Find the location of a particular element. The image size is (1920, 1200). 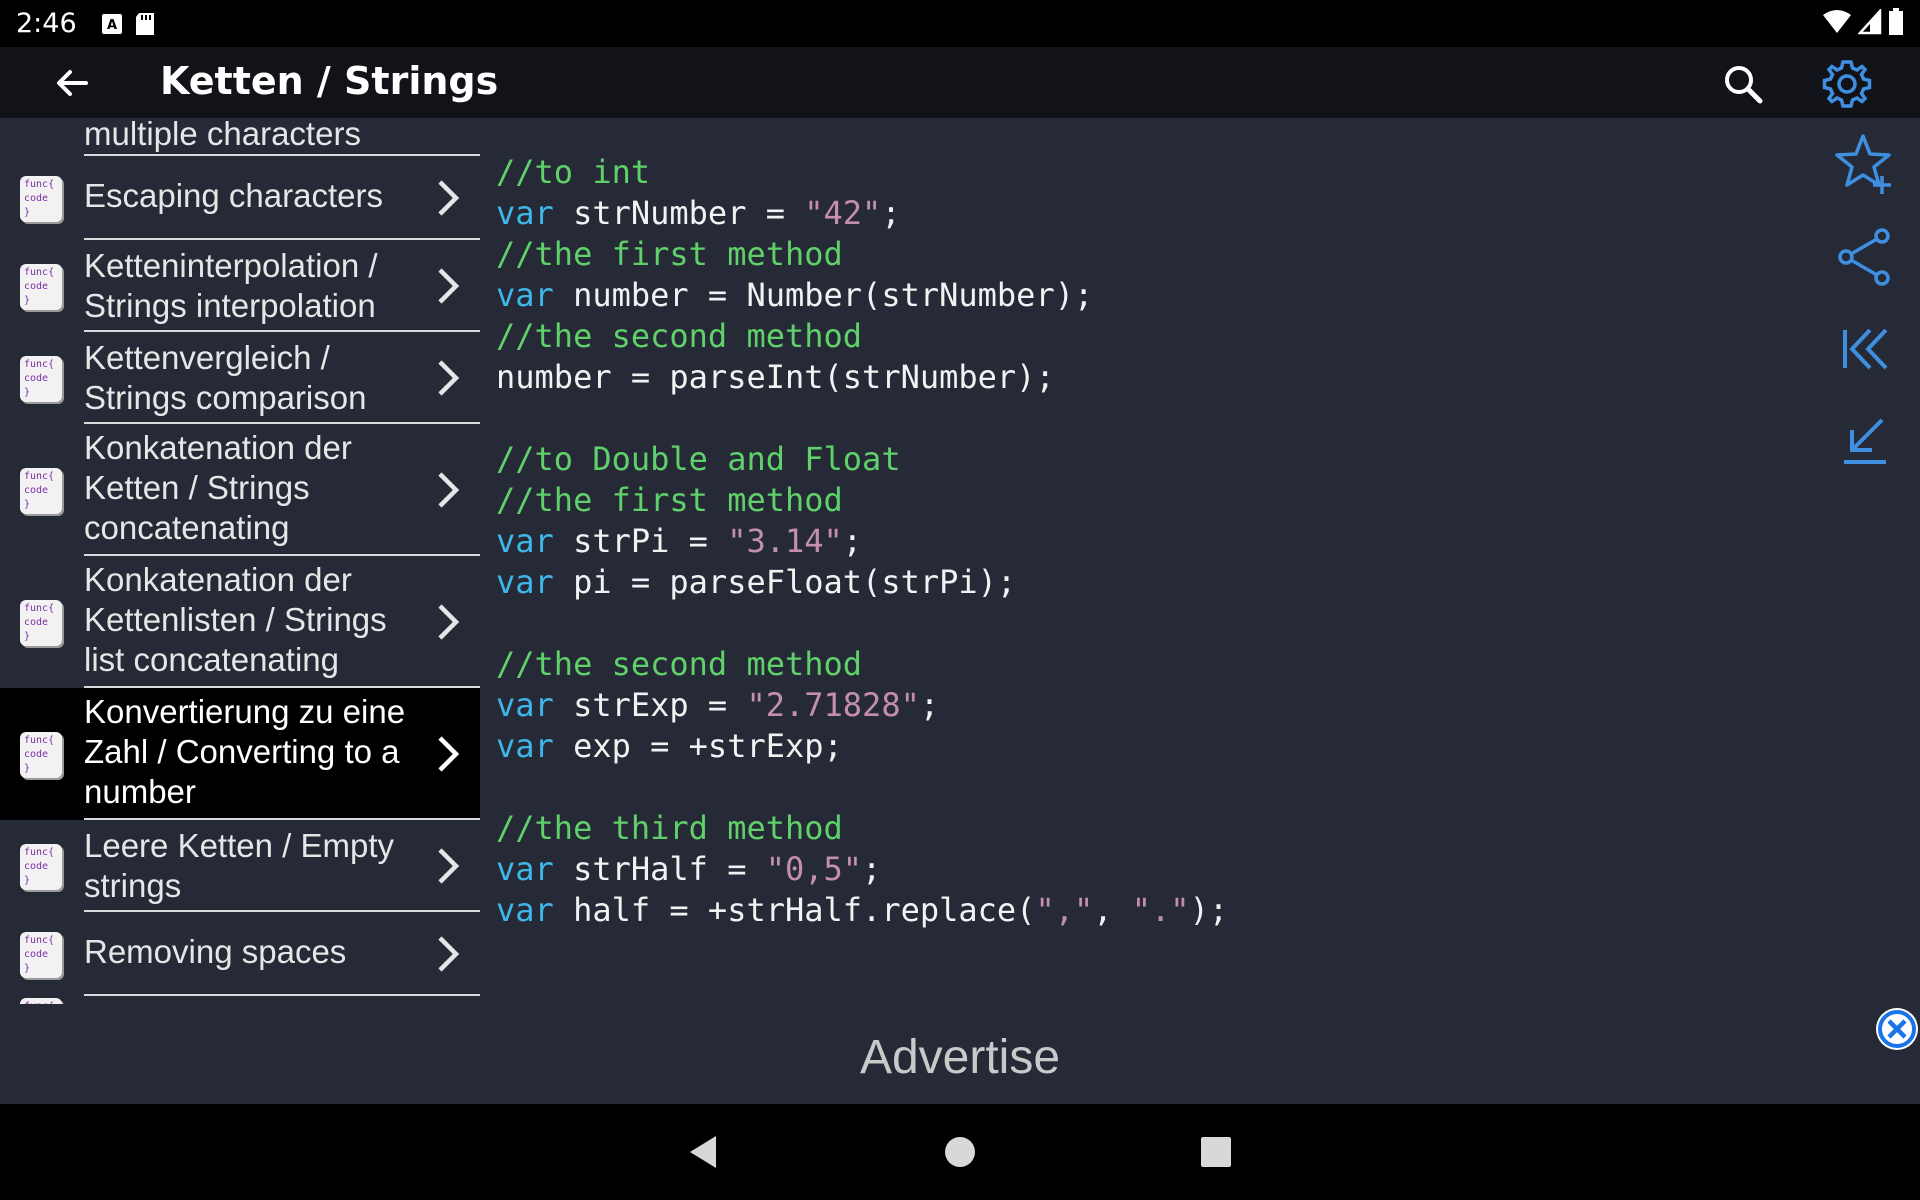

code-string: "," is located at coordinates (1064, 910).